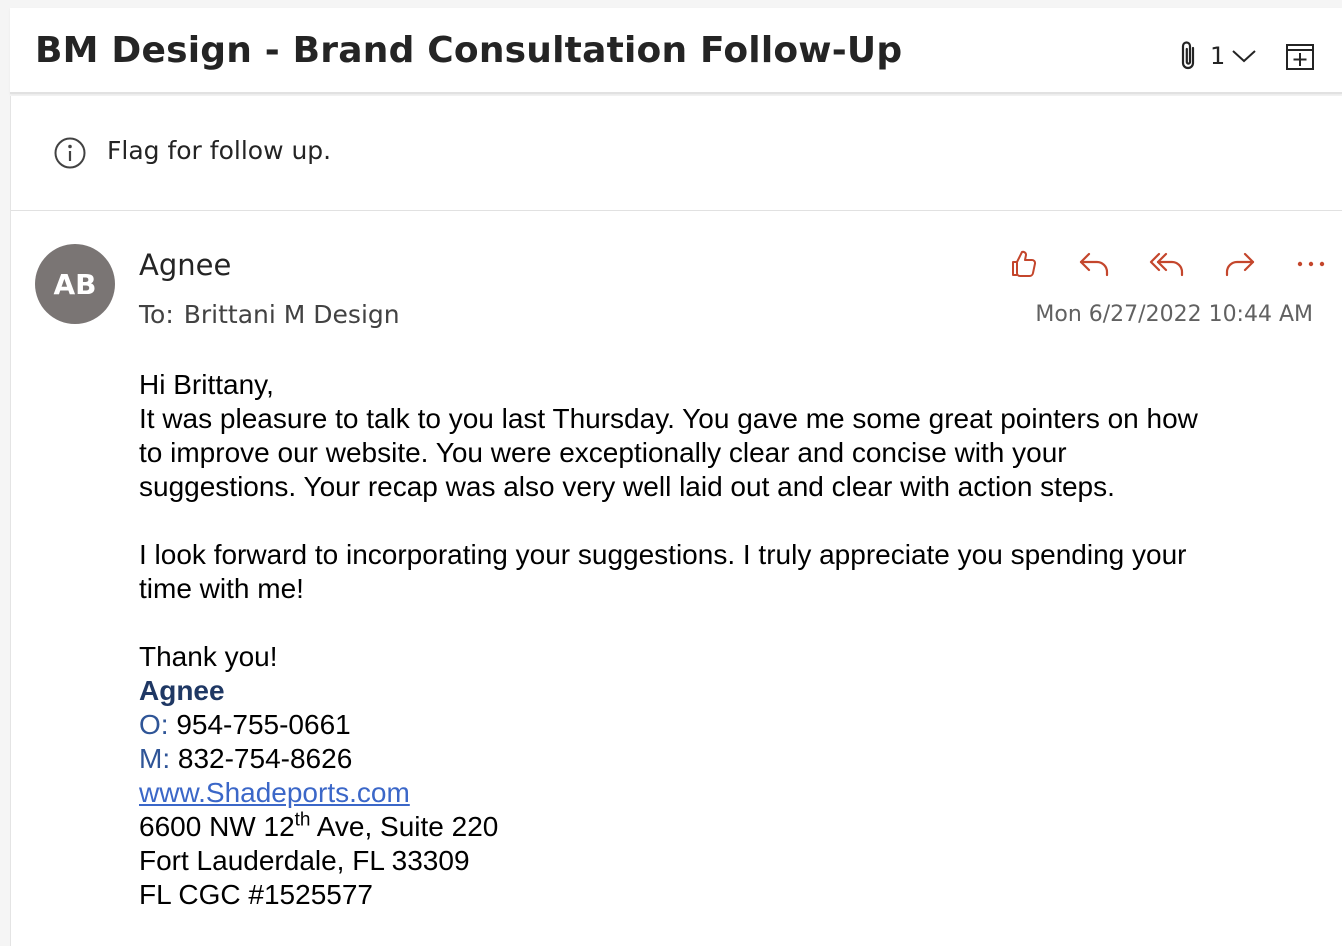 This screenshot has width=1342, height=946. I want to click on office-phone: 954-755-0661, so click(263, 724).